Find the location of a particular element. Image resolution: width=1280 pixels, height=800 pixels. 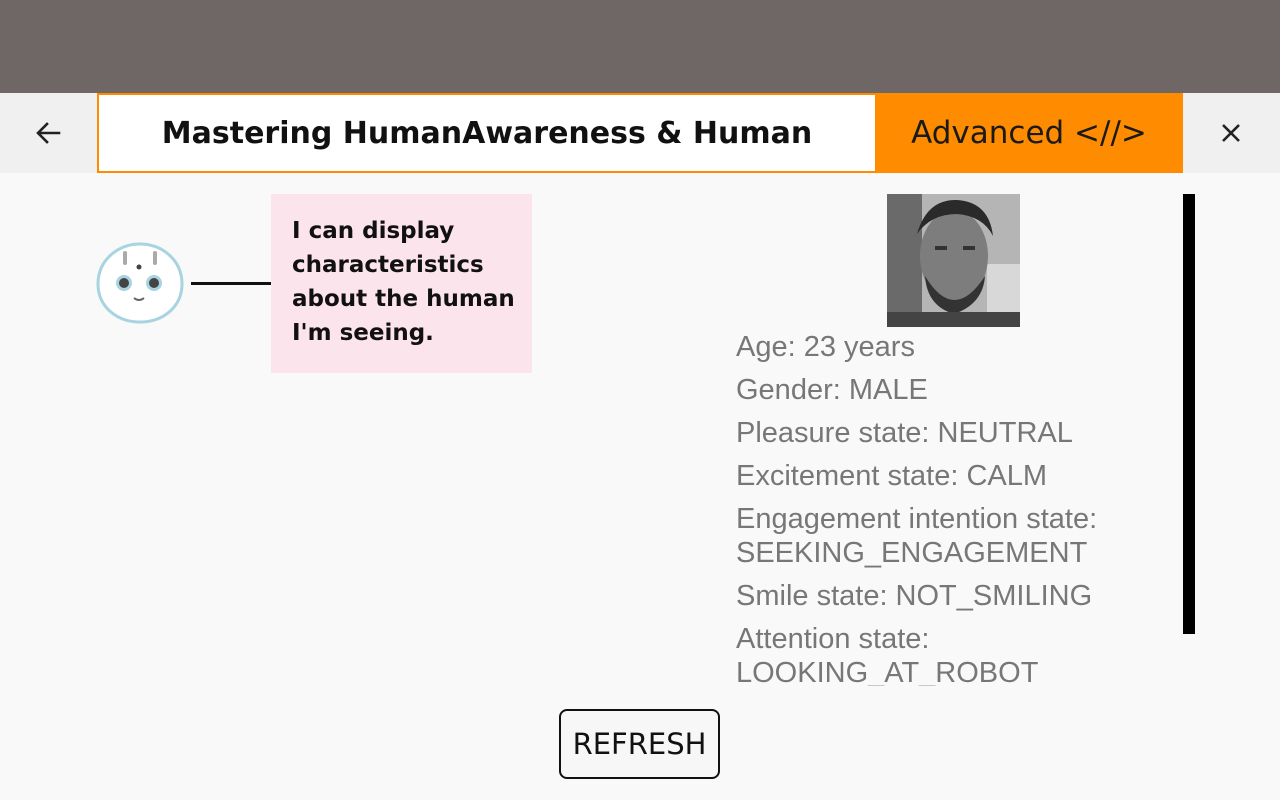

speech-connector-line is located at coordinates (231, 283).